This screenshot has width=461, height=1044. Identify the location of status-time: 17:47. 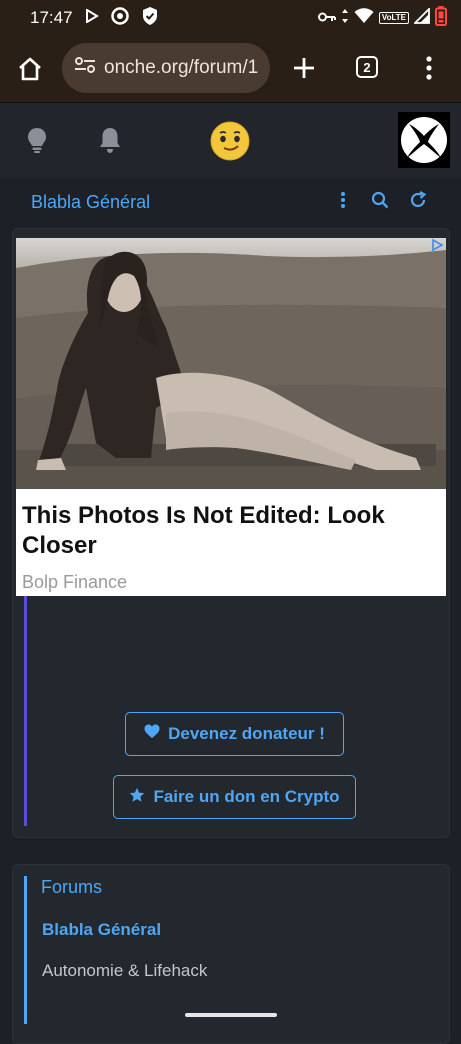
(51, 17).